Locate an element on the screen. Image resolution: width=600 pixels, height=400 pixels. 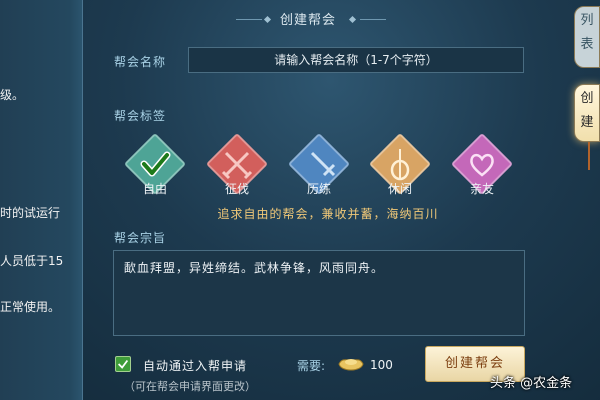
tab-char: 列 is located at coordinates (587, 20).